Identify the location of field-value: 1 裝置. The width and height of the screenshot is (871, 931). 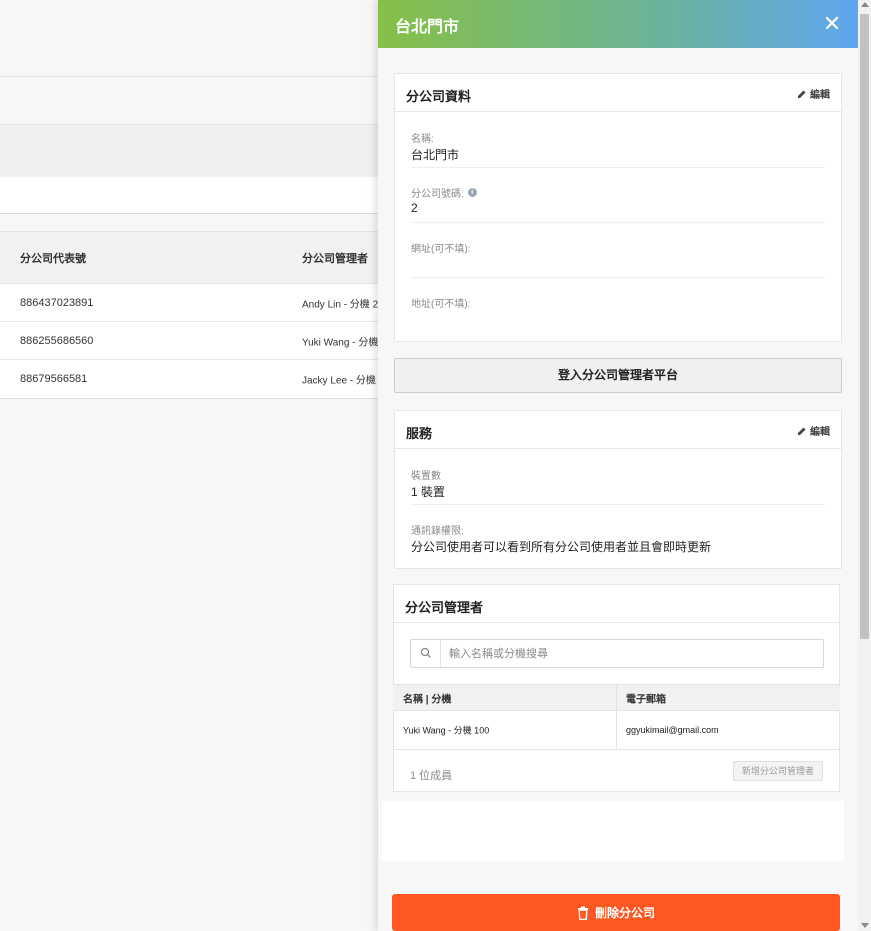
(428, 492).